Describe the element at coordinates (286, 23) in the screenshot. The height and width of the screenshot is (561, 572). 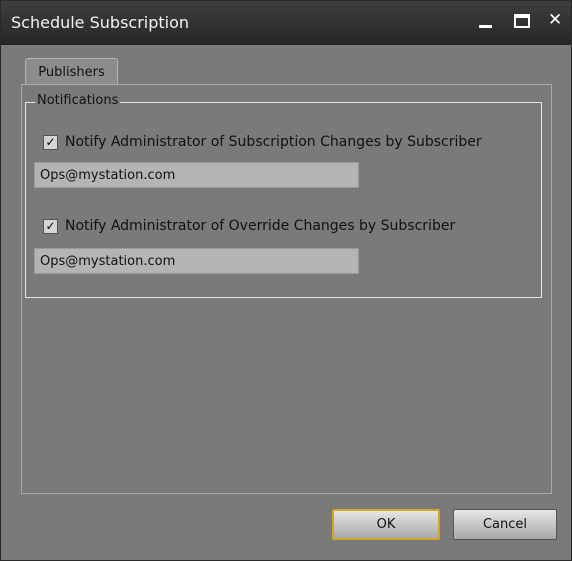
I see `title-bar: Schedule Subscription ✕` at that location.